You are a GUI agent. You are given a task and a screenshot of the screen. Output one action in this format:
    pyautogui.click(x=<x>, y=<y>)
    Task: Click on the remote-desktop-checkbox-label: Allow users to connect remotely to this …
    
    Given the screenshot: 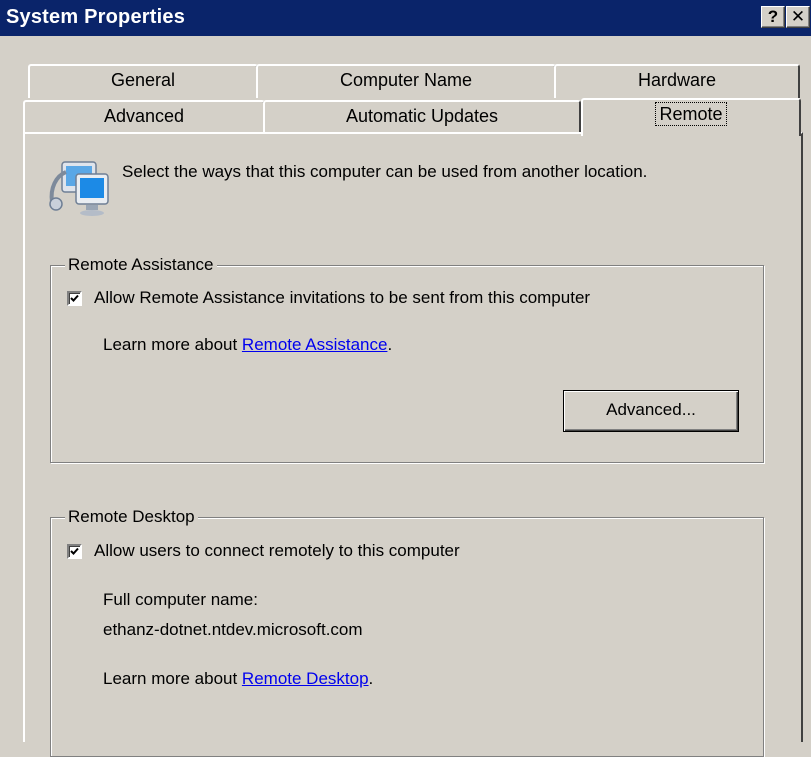 What is the action you would take?
    pyautogui.click(x=277, y=551)
    